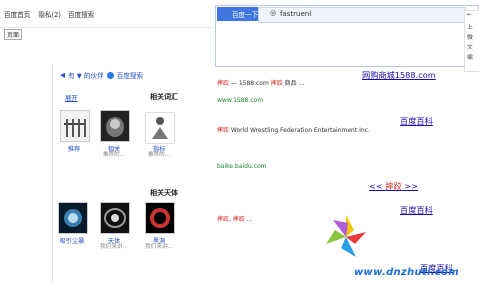 This screenshot has width=479, height=283. Describe the element at coordinates (110, 75) in the screenshot. I see `baidu-logo-icon` at that location.